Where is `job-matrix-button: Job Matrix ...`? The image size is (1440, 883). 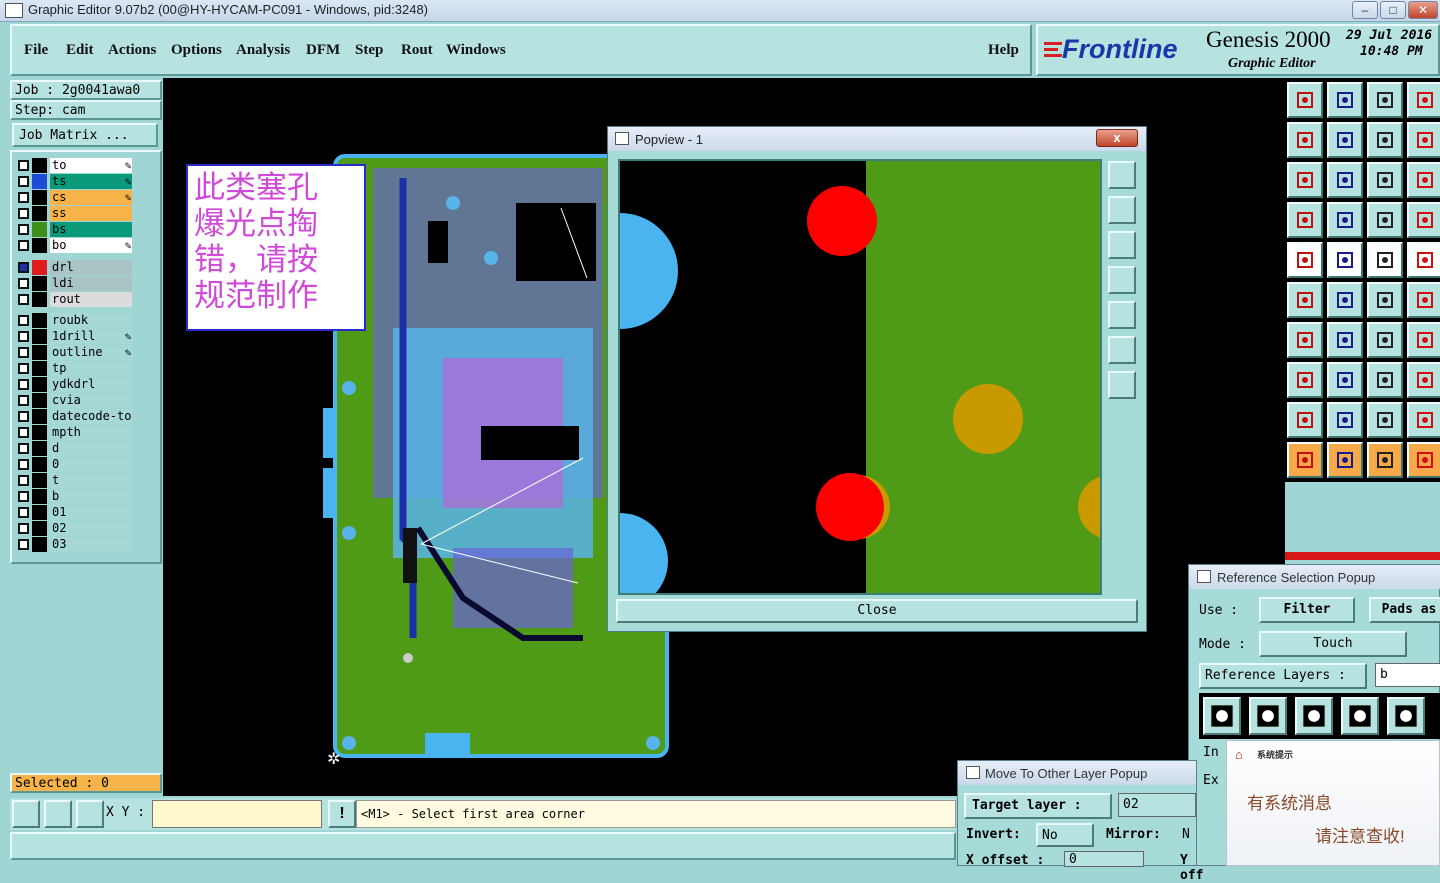
job-matrix-button: Job Matrix ... is located at coordinates (85, 135).